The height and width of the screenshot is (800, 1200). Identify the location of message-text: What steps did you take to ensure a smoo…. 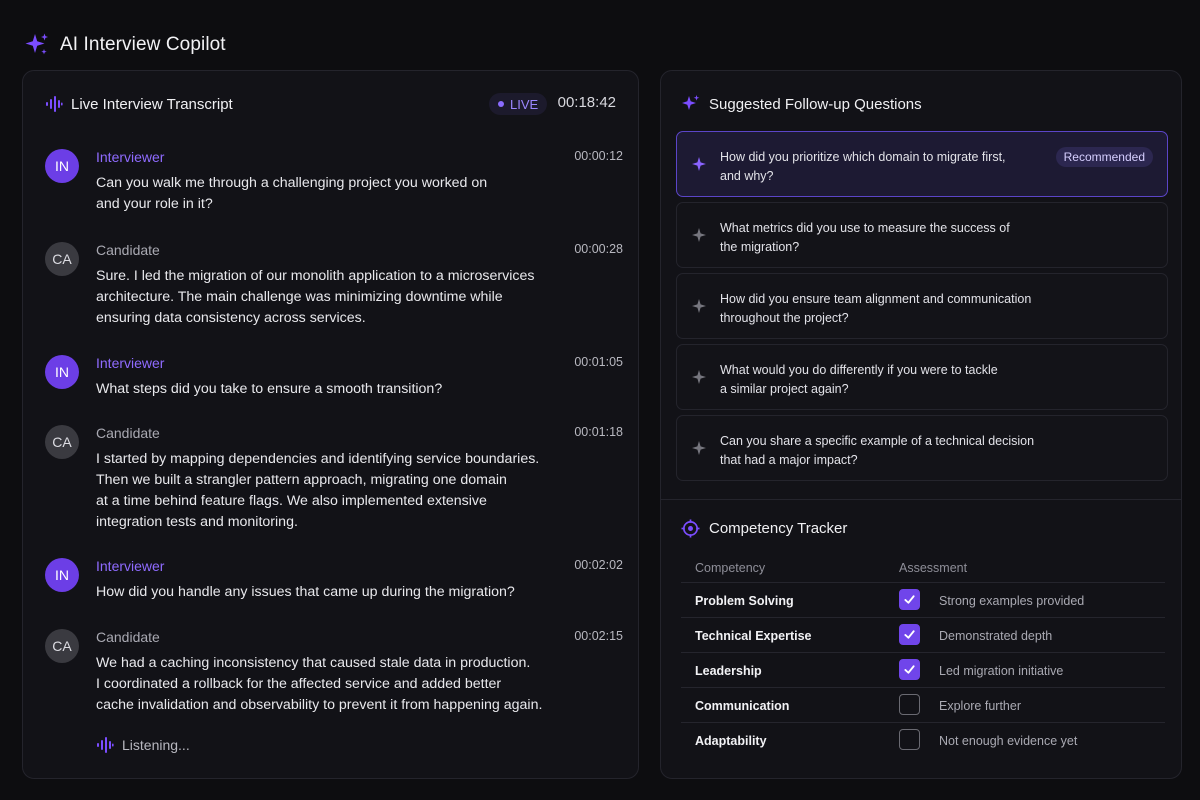
(269, 389).